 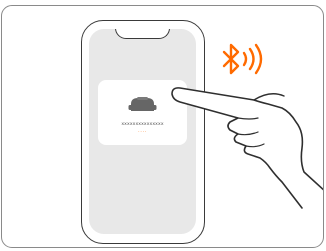 What do you see at coordinates (242, 59) in the screenshot?
I see `bluetooth-signal-icon` at bounding box center [242, 59].